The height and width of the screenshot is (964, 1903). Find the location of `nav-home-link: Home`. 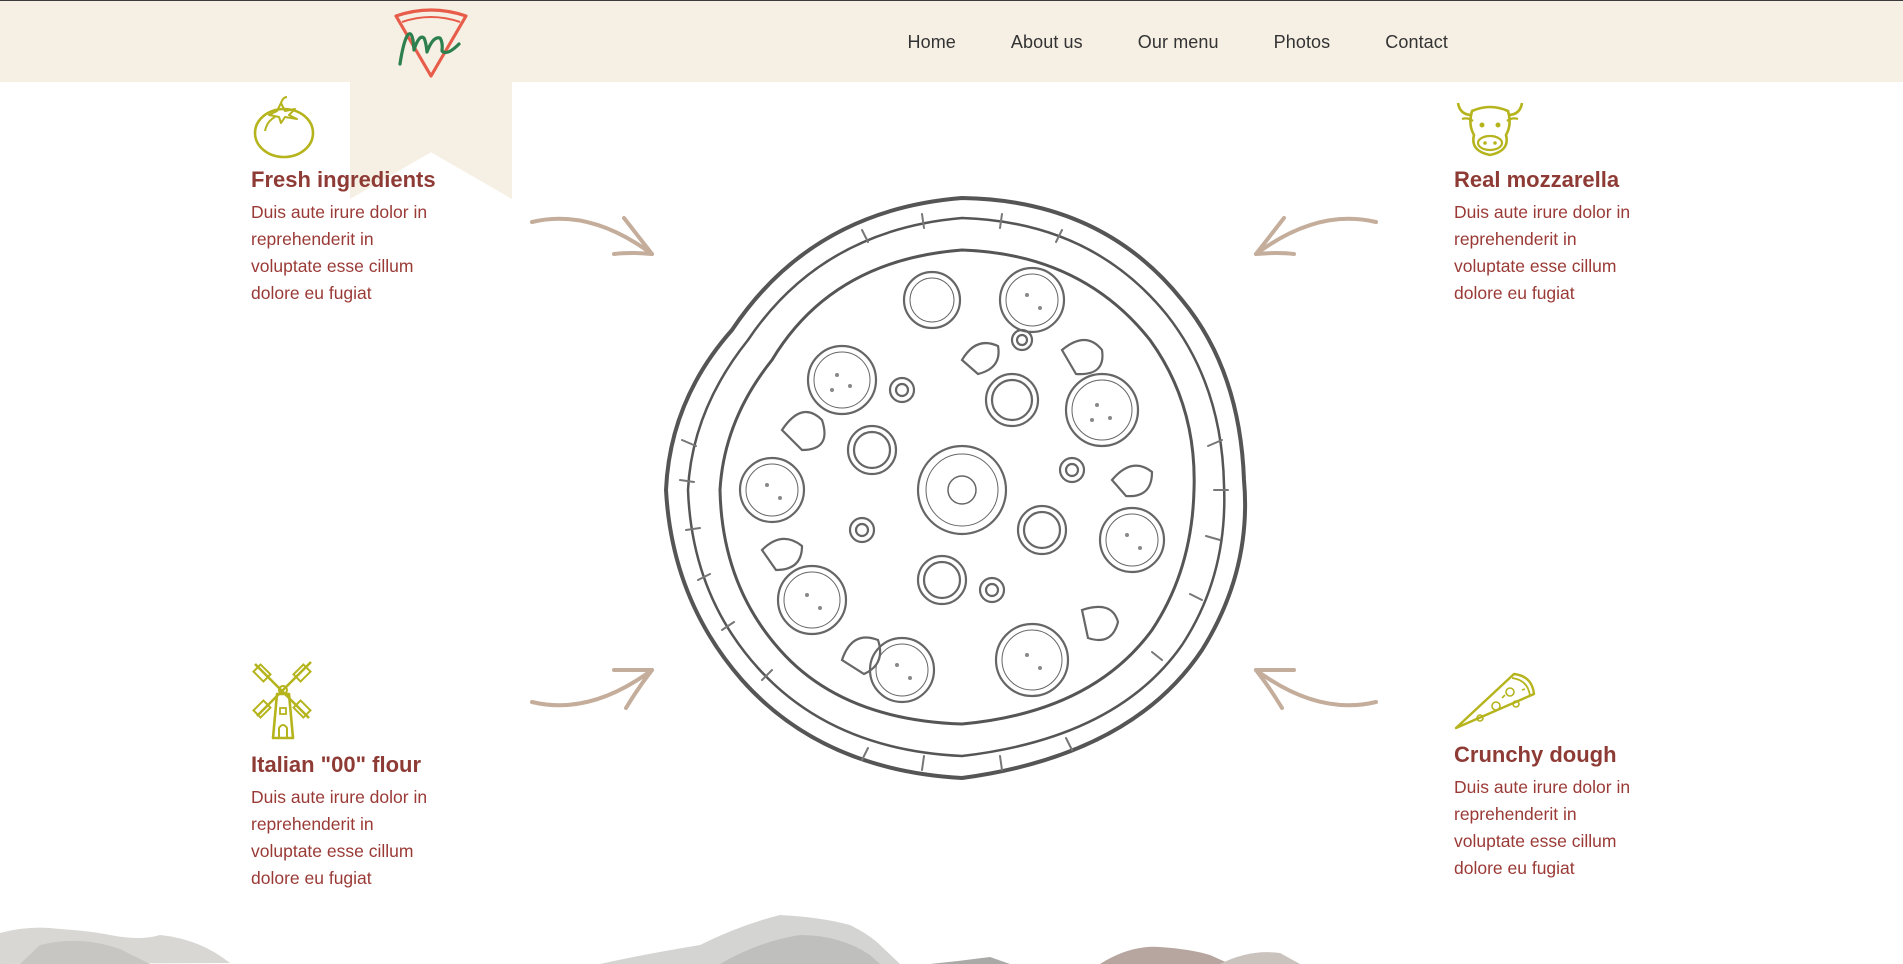

nav-home-link: Home is located at coordinates (932, 42).